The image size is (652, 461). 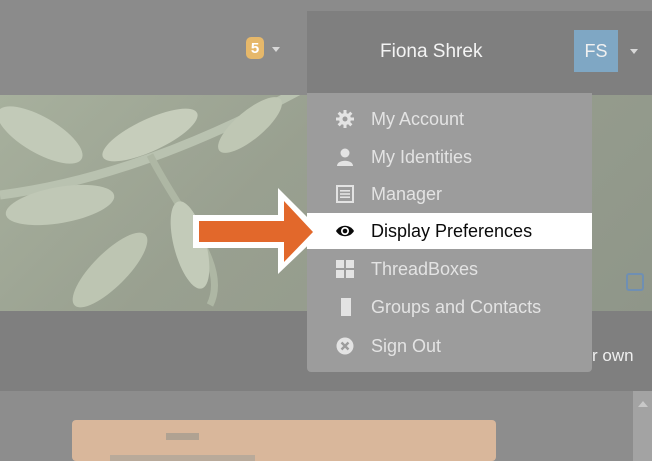 I want to click on menu-item-label: My Account, so click(x=418, y=118).